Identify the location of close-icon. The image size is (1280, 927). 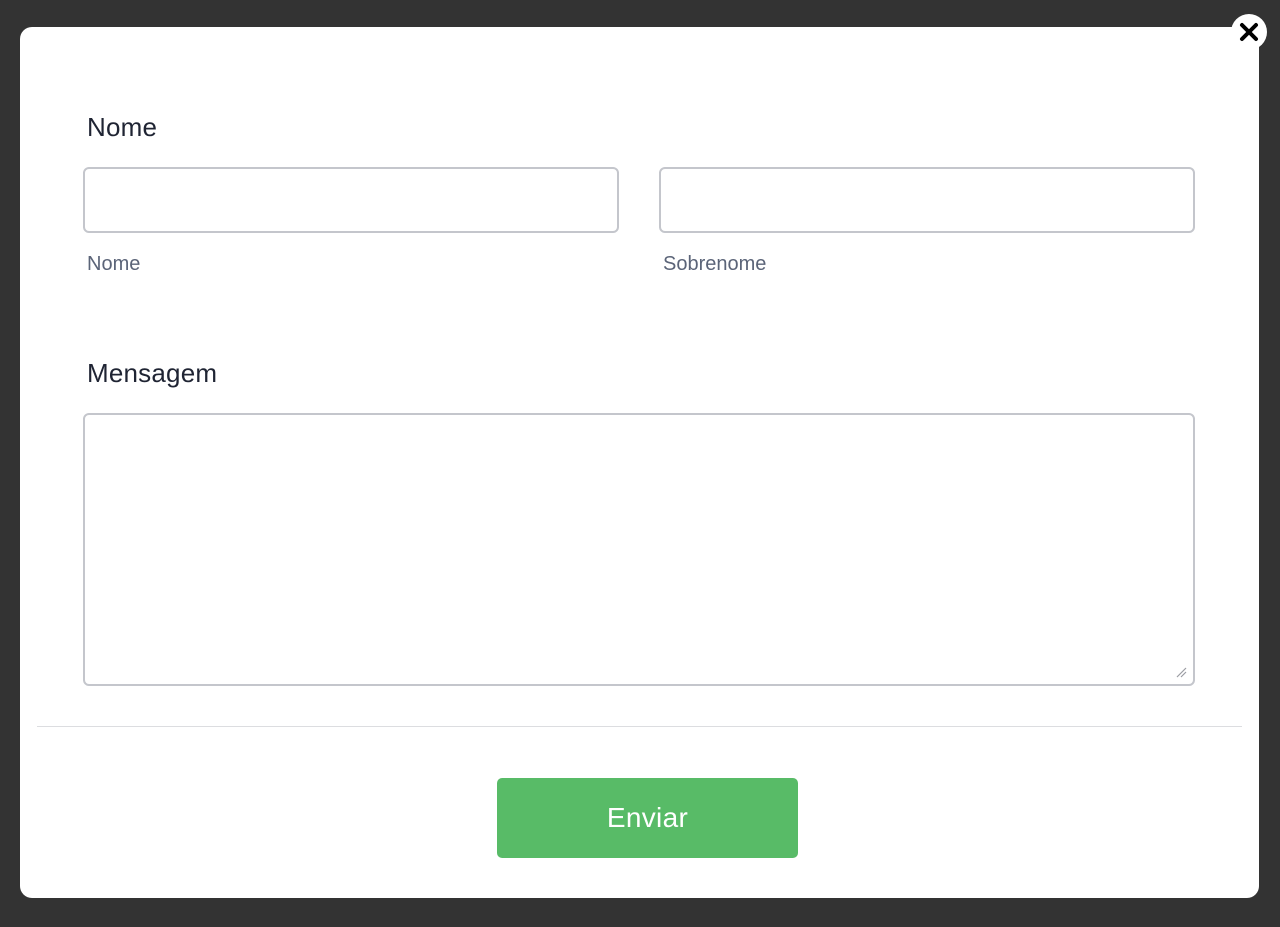
(1249, 32).